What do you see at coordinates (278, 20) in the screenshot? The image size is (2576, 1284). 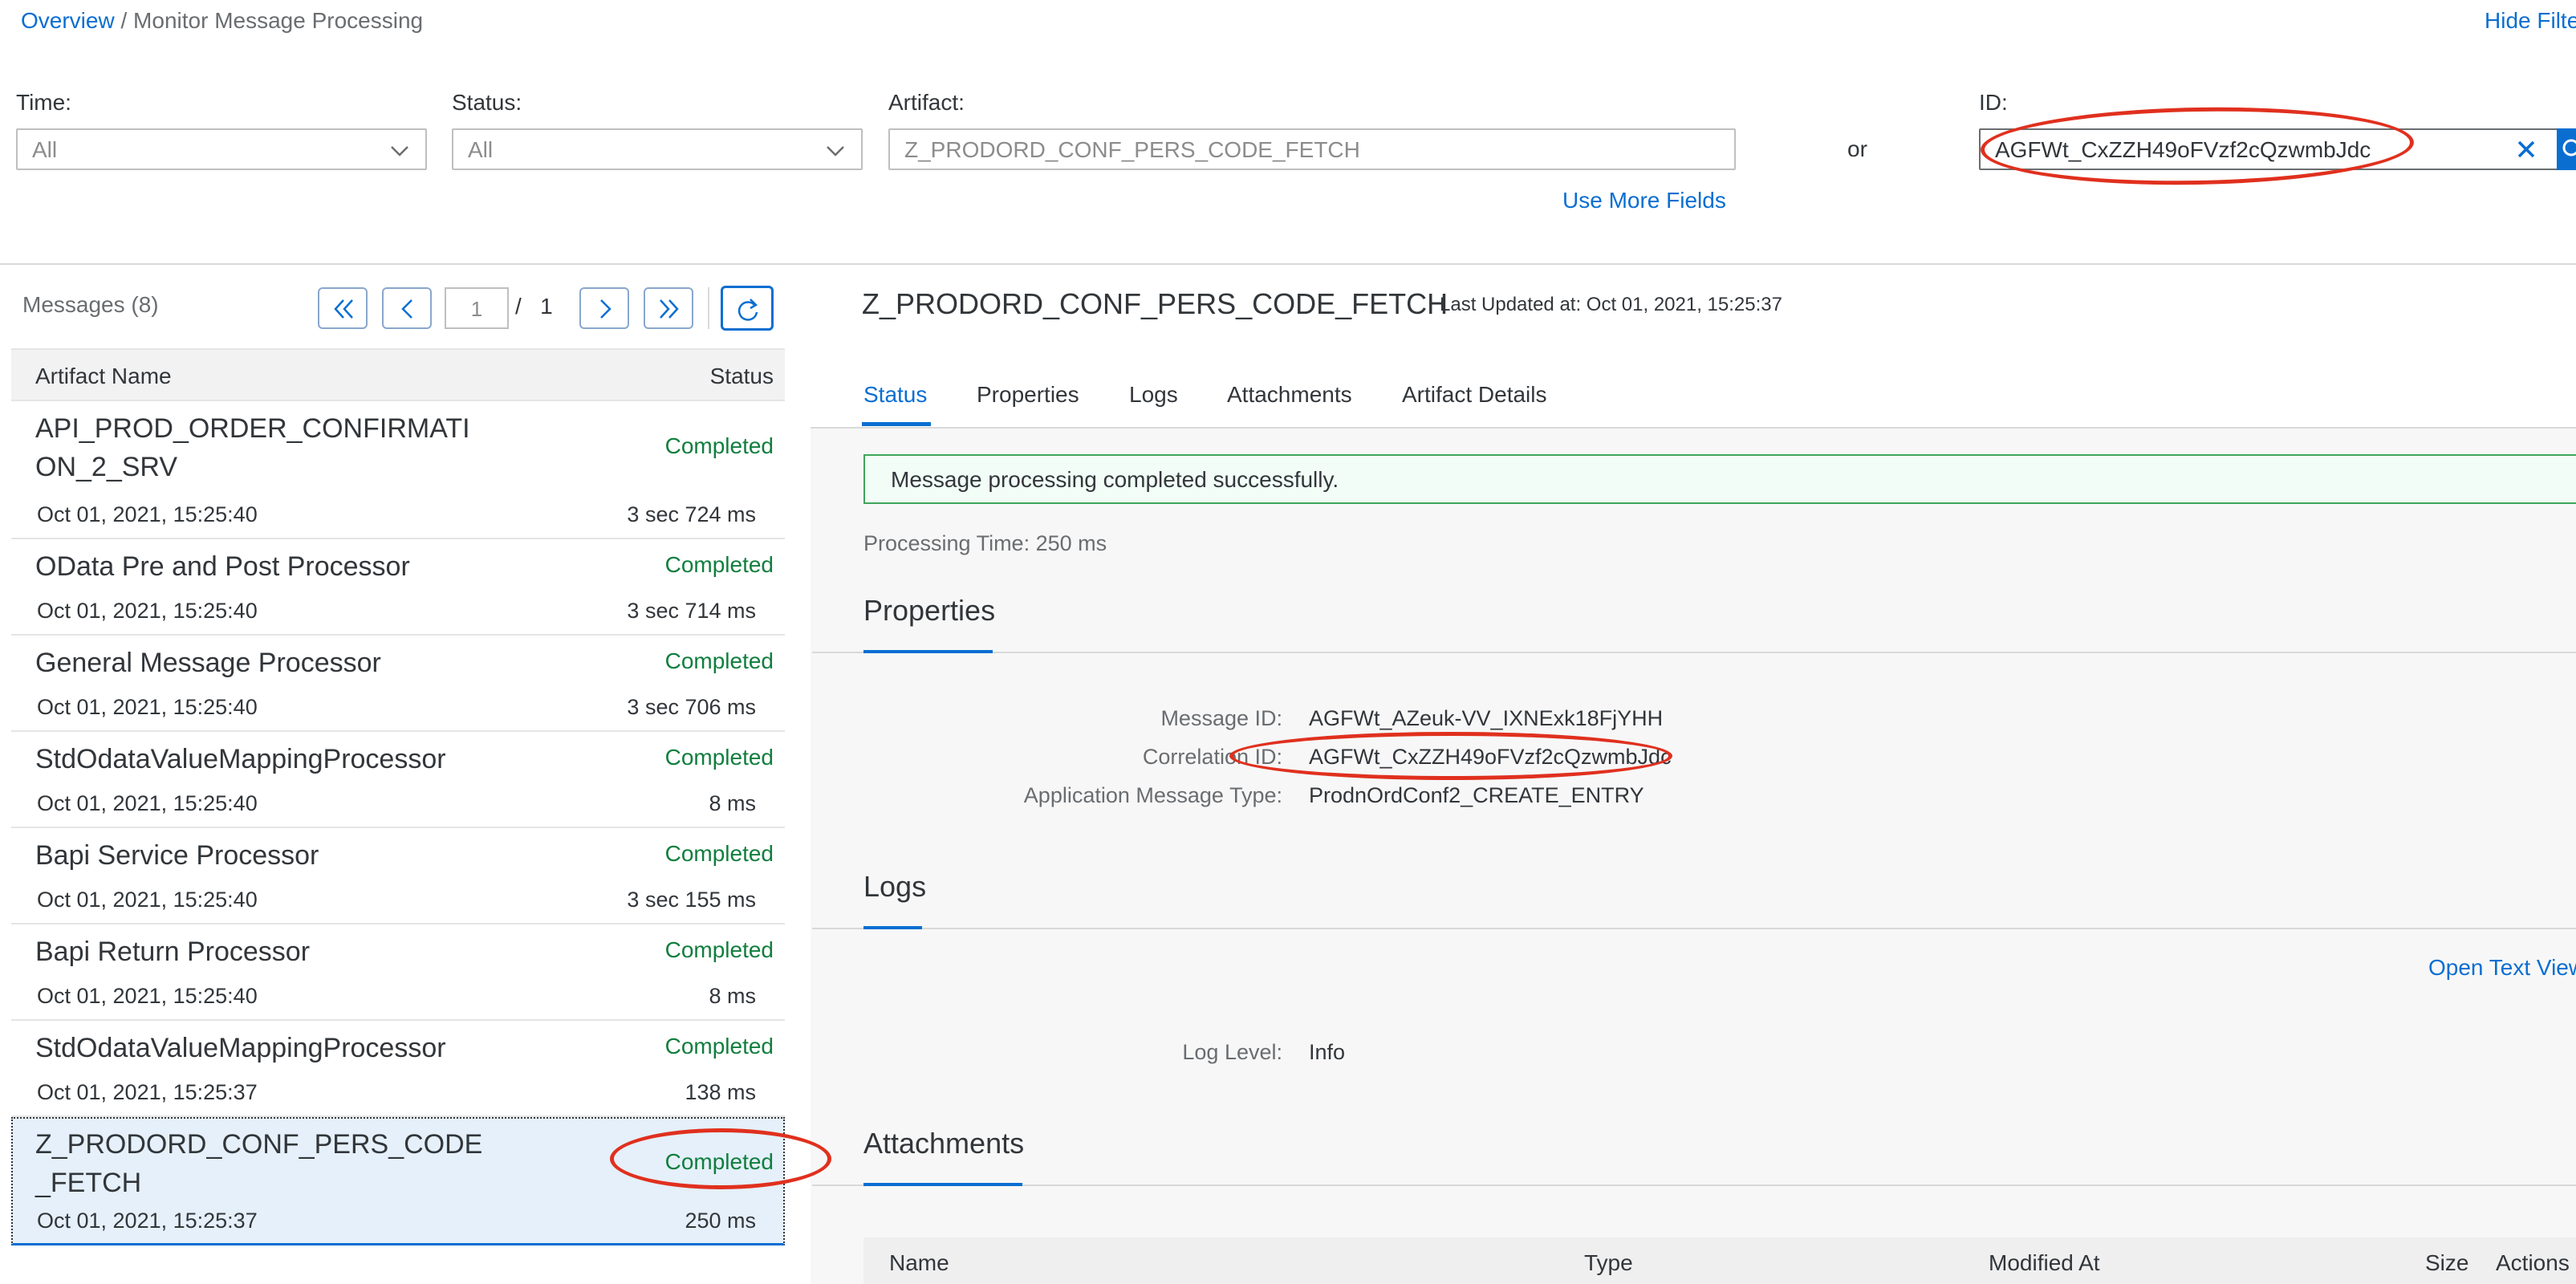 I see `breadcrumb-current: Monitor Message Processing` at bounding box center [278, 20].